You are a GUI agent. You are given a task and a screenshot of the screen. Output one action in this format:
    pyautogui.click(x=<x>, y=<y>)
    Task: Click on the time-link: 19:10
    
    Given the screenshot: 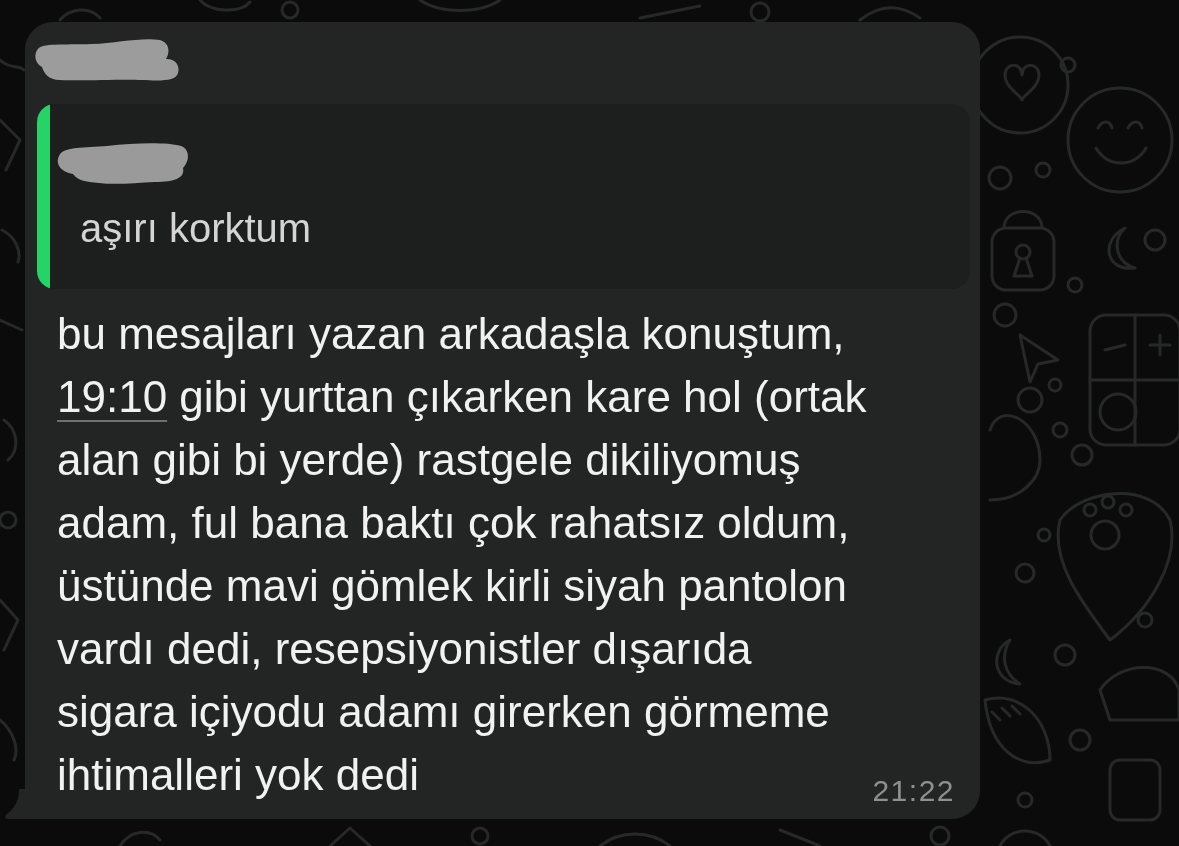 What is the action you would take?
    pyautogui.click(x=112, y=396)
    